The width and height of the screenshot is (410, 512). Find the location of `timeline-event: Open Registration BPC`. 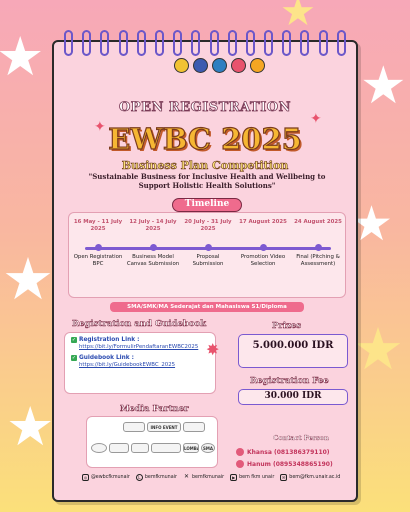

timeline-event: Open Registration BPC is located at coordinates (98, 261).